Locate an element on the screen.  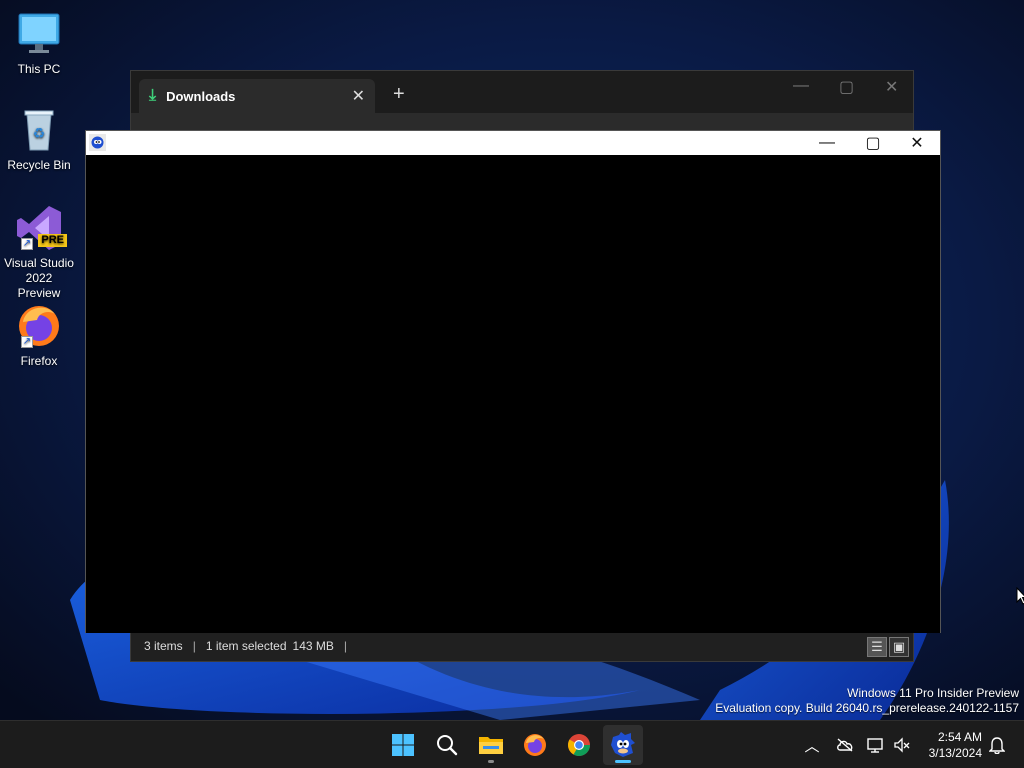
selection-size: 143 MB is located at coordinates (313, 646).